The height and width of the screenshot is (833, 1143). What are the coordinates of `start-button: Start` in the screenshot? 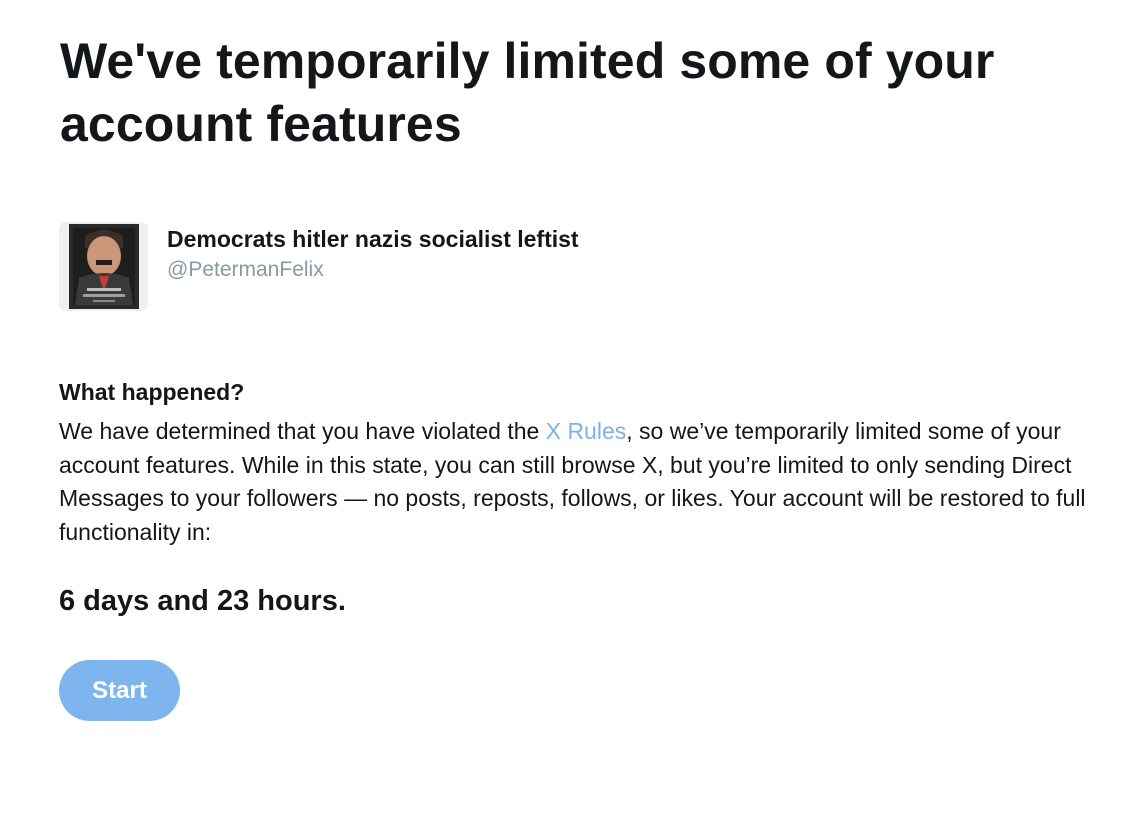 It's located at (119, 690).